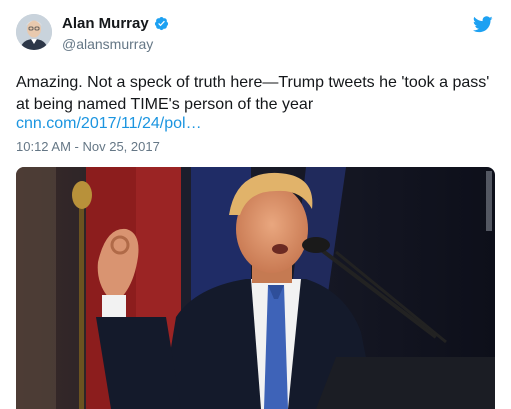 The height and width of the screenshot is (409, 511). Describe the element at coordinates (161, 23) in the screenshot. I see `verified-badge-icon` at that location.